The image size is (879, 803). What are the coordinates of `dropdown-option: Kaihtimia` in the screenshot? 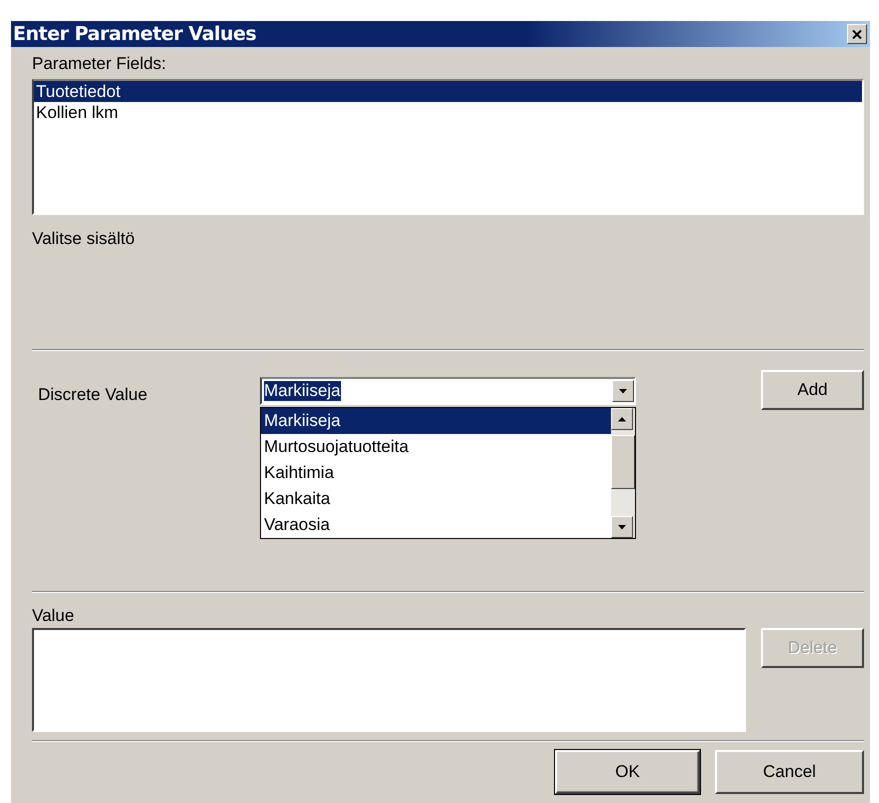 It's located at (436, 473).